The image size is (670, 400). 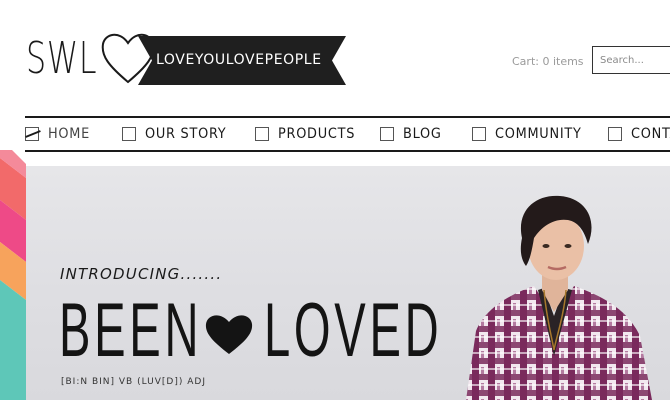 I want to click on nav-label: OUR STORY, so click(x=186, y=134).